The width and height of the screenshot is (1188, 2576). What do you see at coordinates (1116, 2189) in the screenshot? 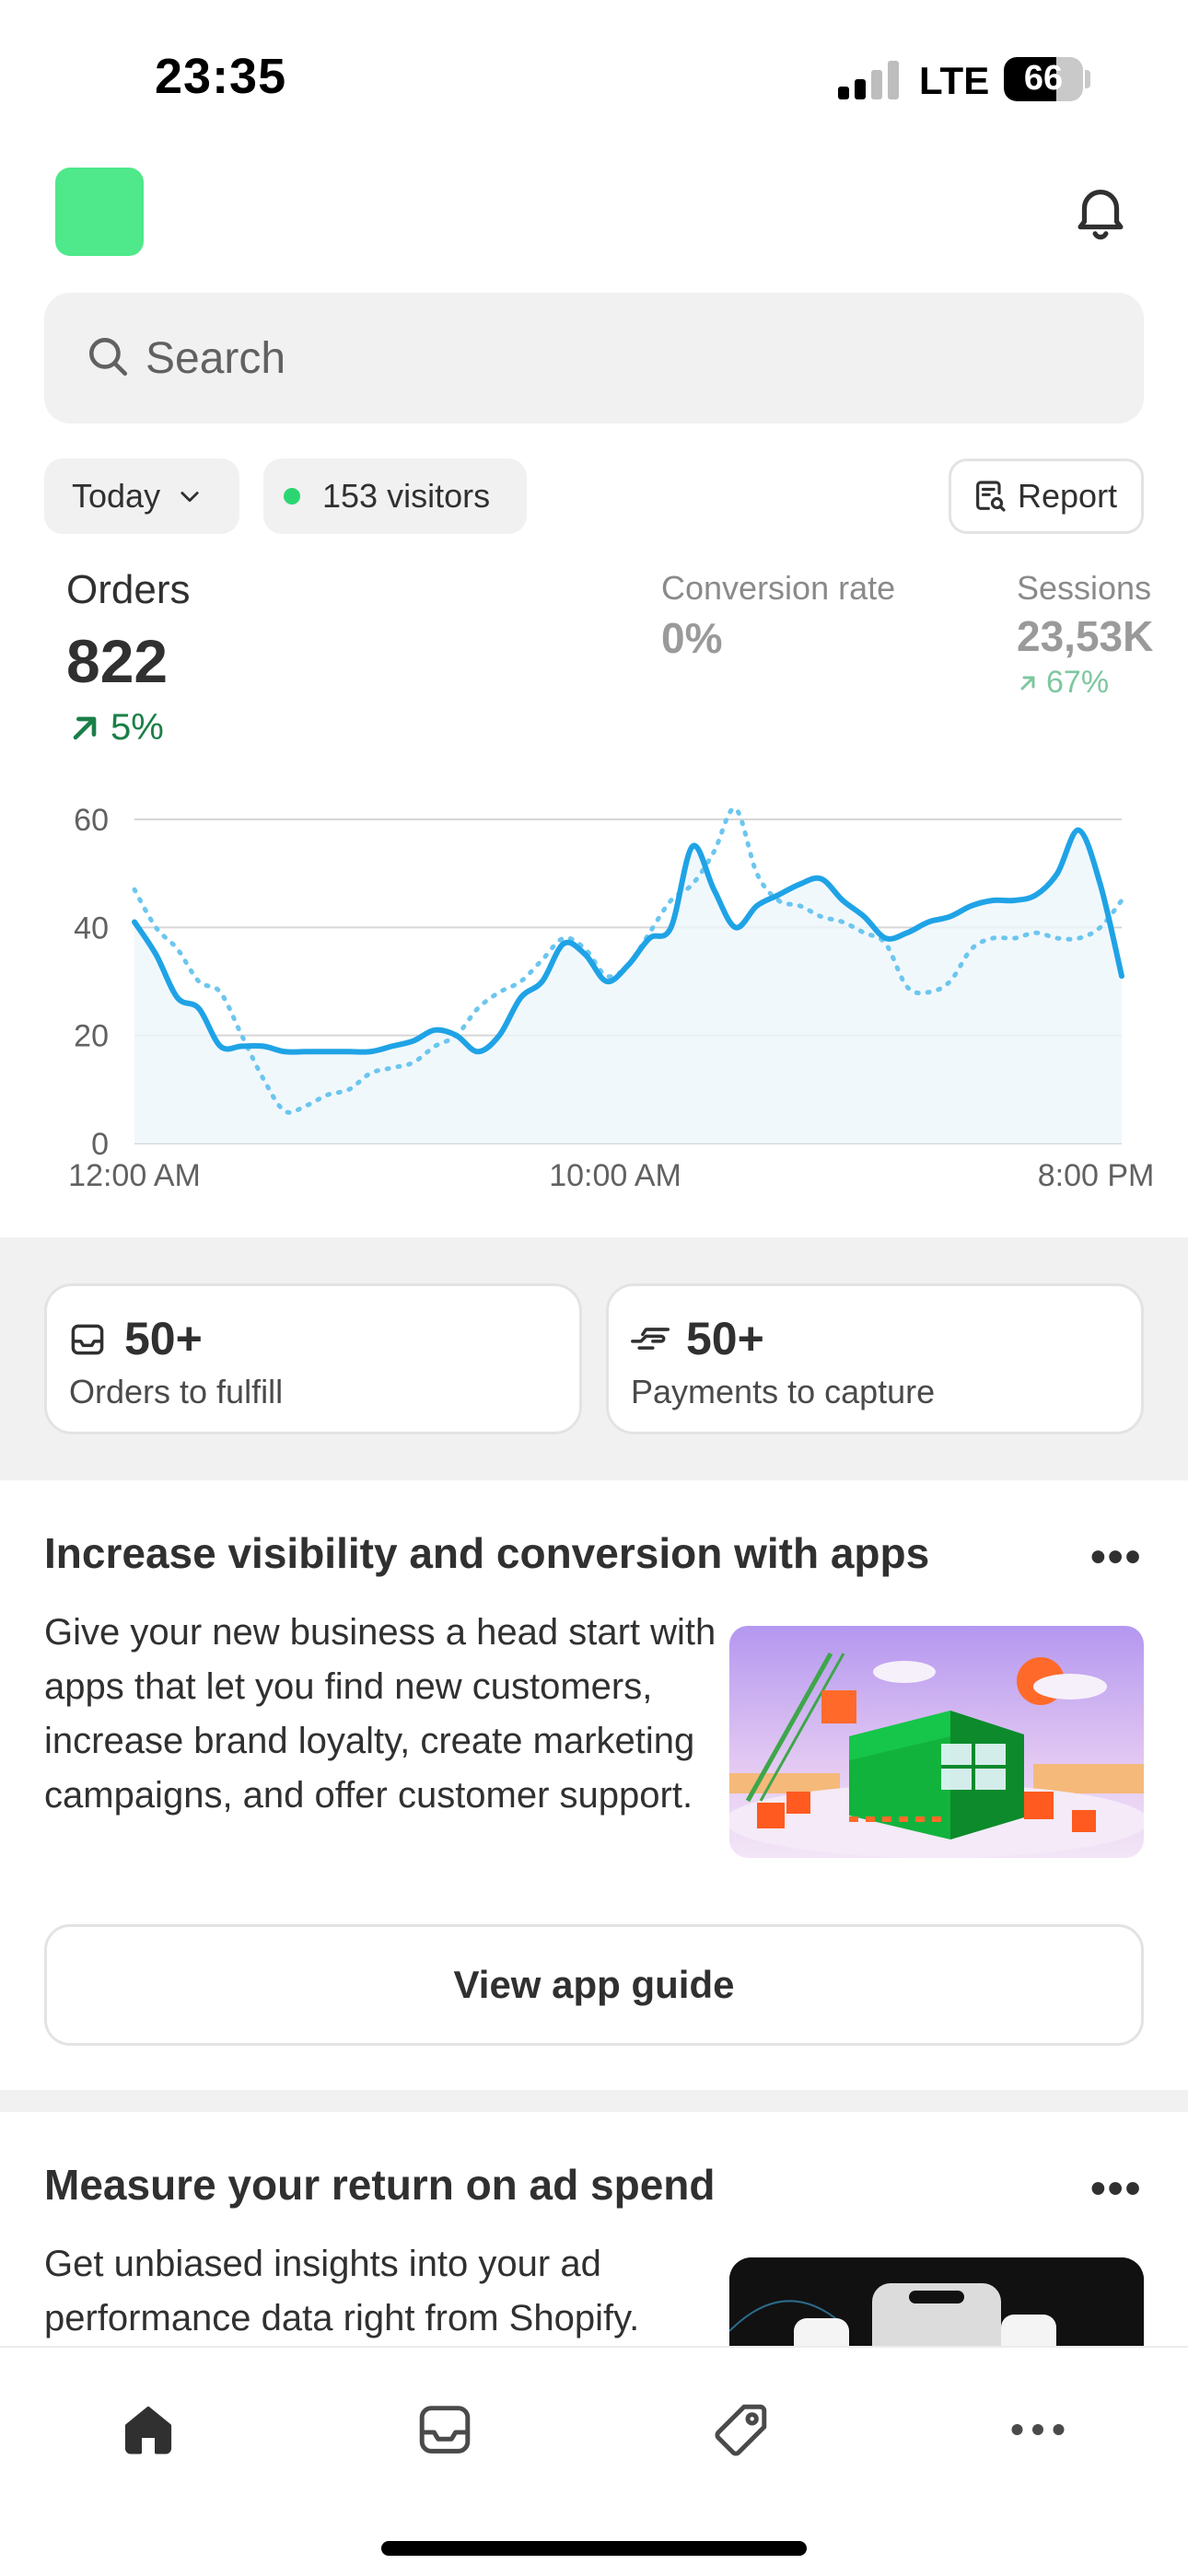
I see `ads-promo-more-button: •••` at bounding box center [1116, 2189].